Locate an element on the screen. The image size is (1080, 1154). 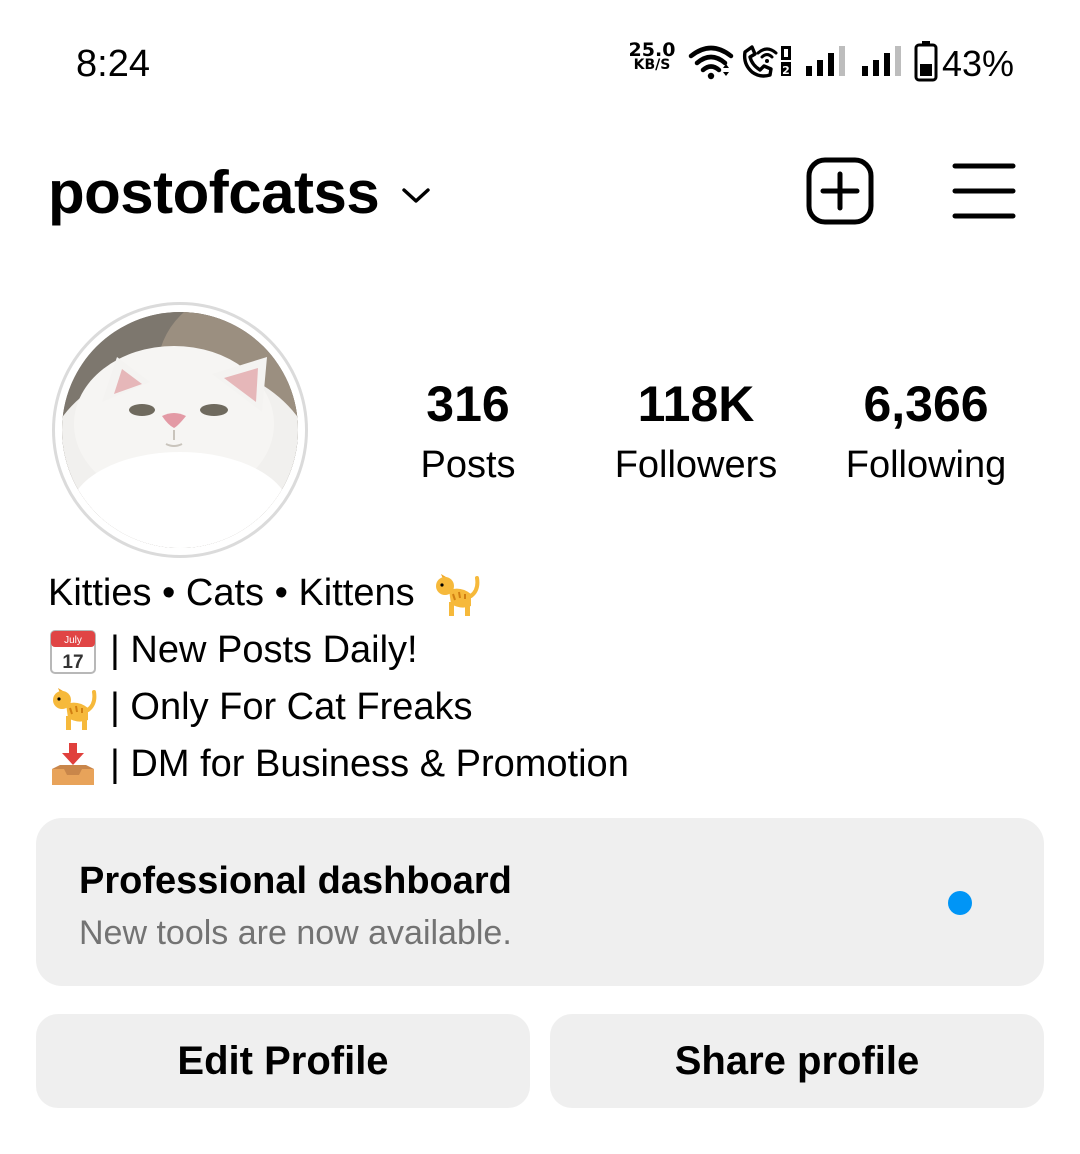
posts-stat: 316 Posts is located at coordinates (468, 431).